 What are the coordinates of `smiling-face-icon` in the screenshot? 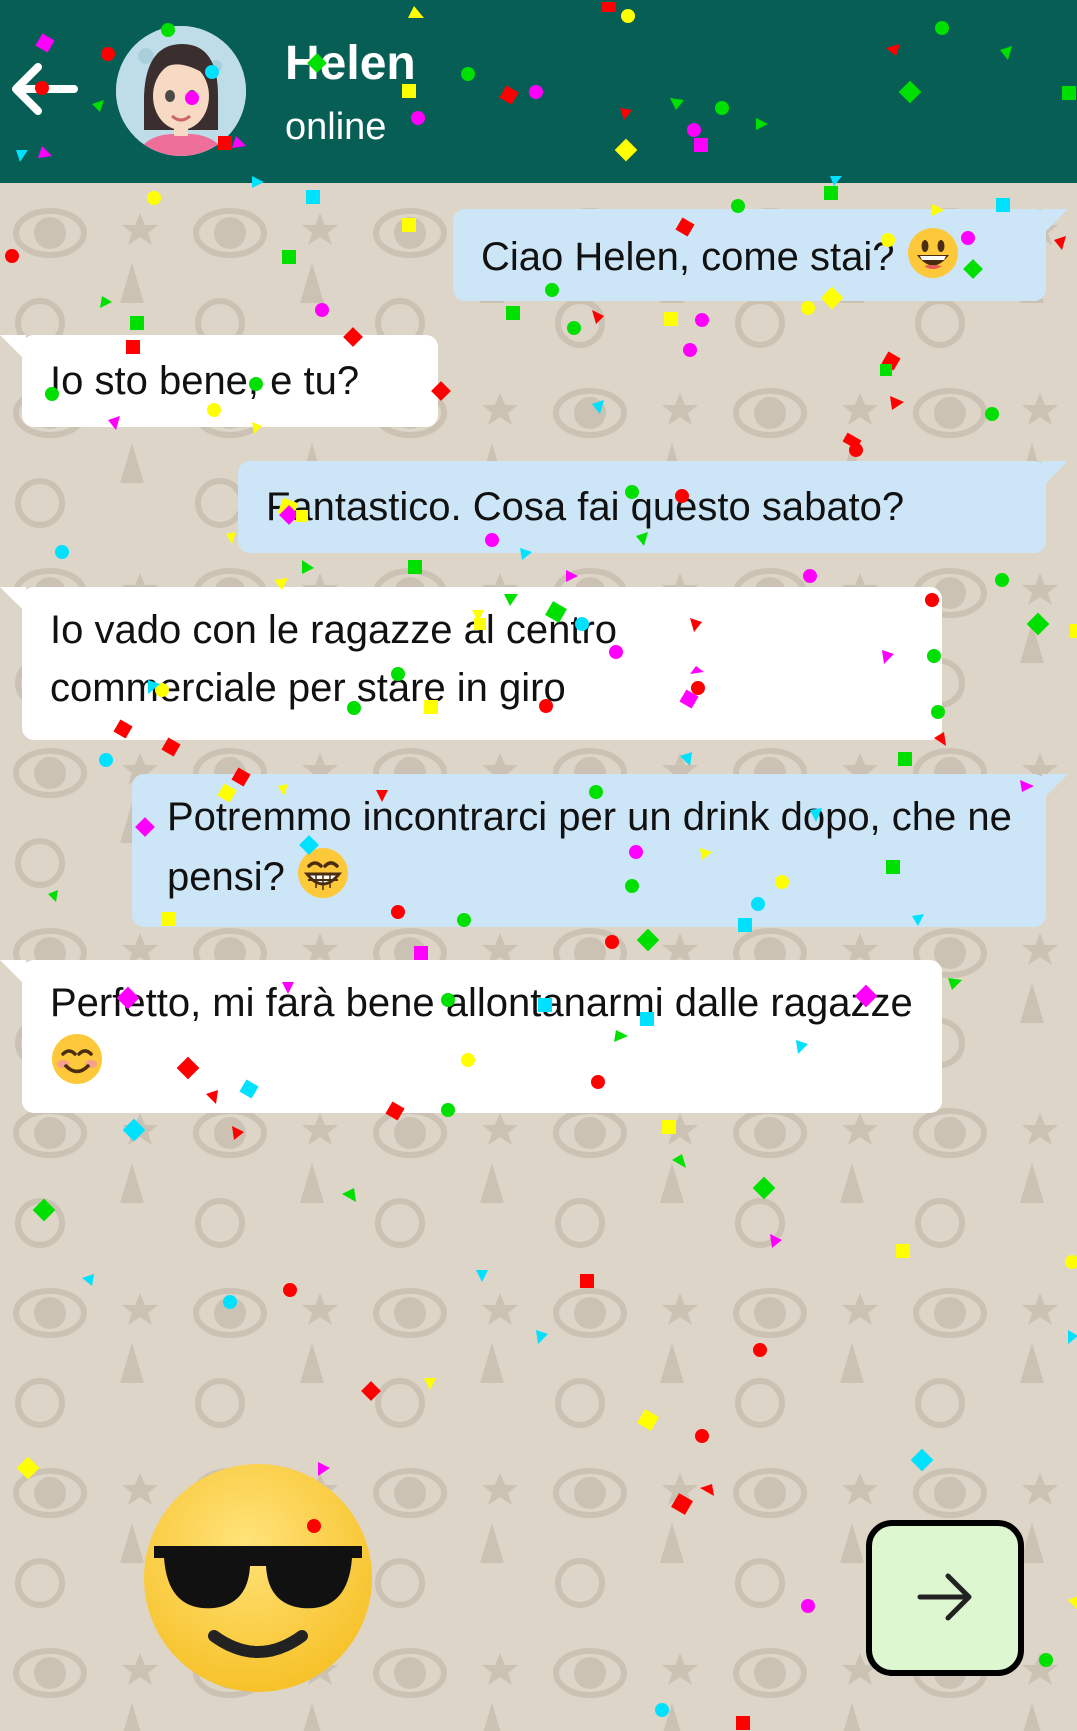 It's located at (77, 1059).